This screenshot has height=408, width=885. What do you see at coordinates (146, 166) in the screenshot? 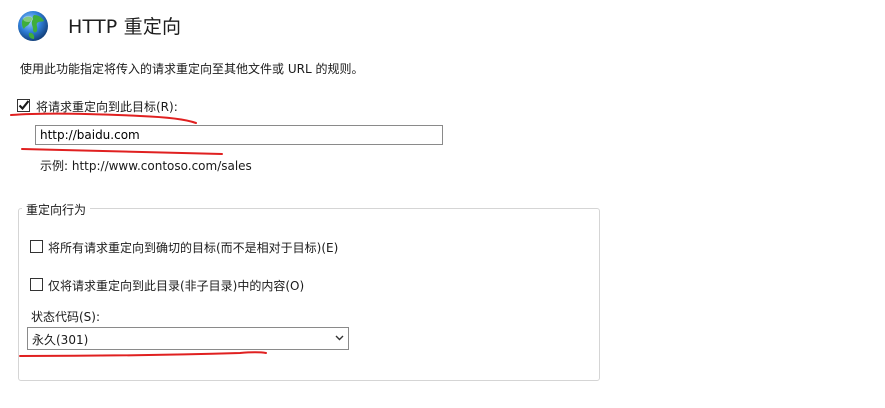
I see `example-text: 示例: http://www.contoso.com/sales` at bounding box center [146, 166].